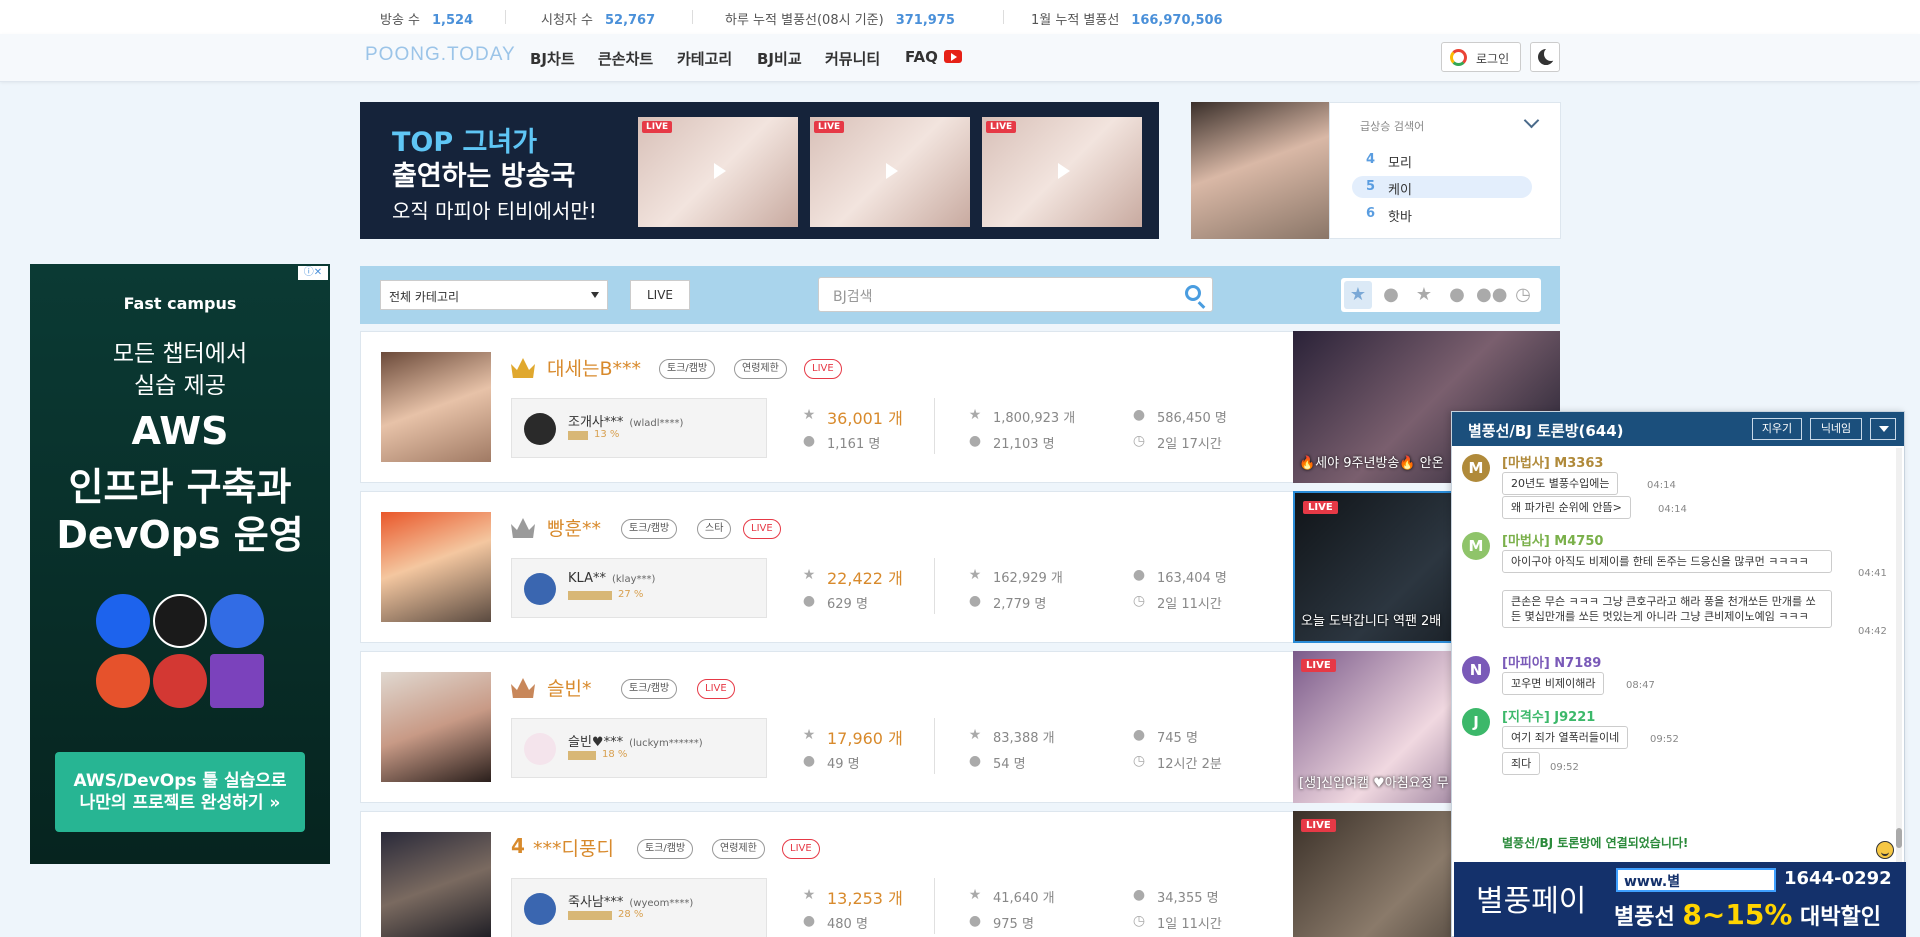 The image size is (1920, 937). I want to click on bj-name: 빵훈**, so click(574, 527).